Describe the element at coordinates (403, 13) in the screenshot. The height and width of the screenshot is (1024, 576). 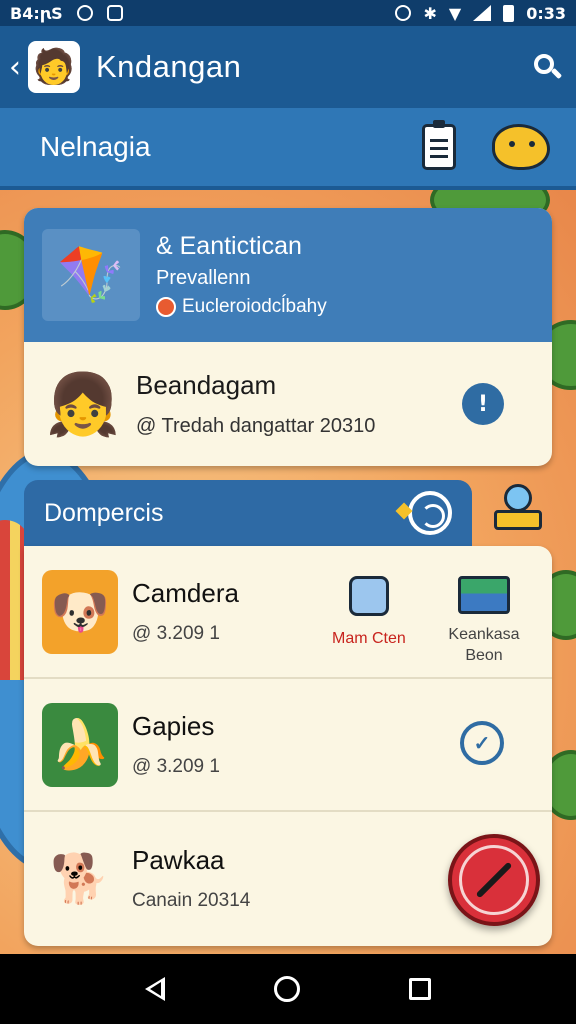
I see `alarm-icon` at that location.